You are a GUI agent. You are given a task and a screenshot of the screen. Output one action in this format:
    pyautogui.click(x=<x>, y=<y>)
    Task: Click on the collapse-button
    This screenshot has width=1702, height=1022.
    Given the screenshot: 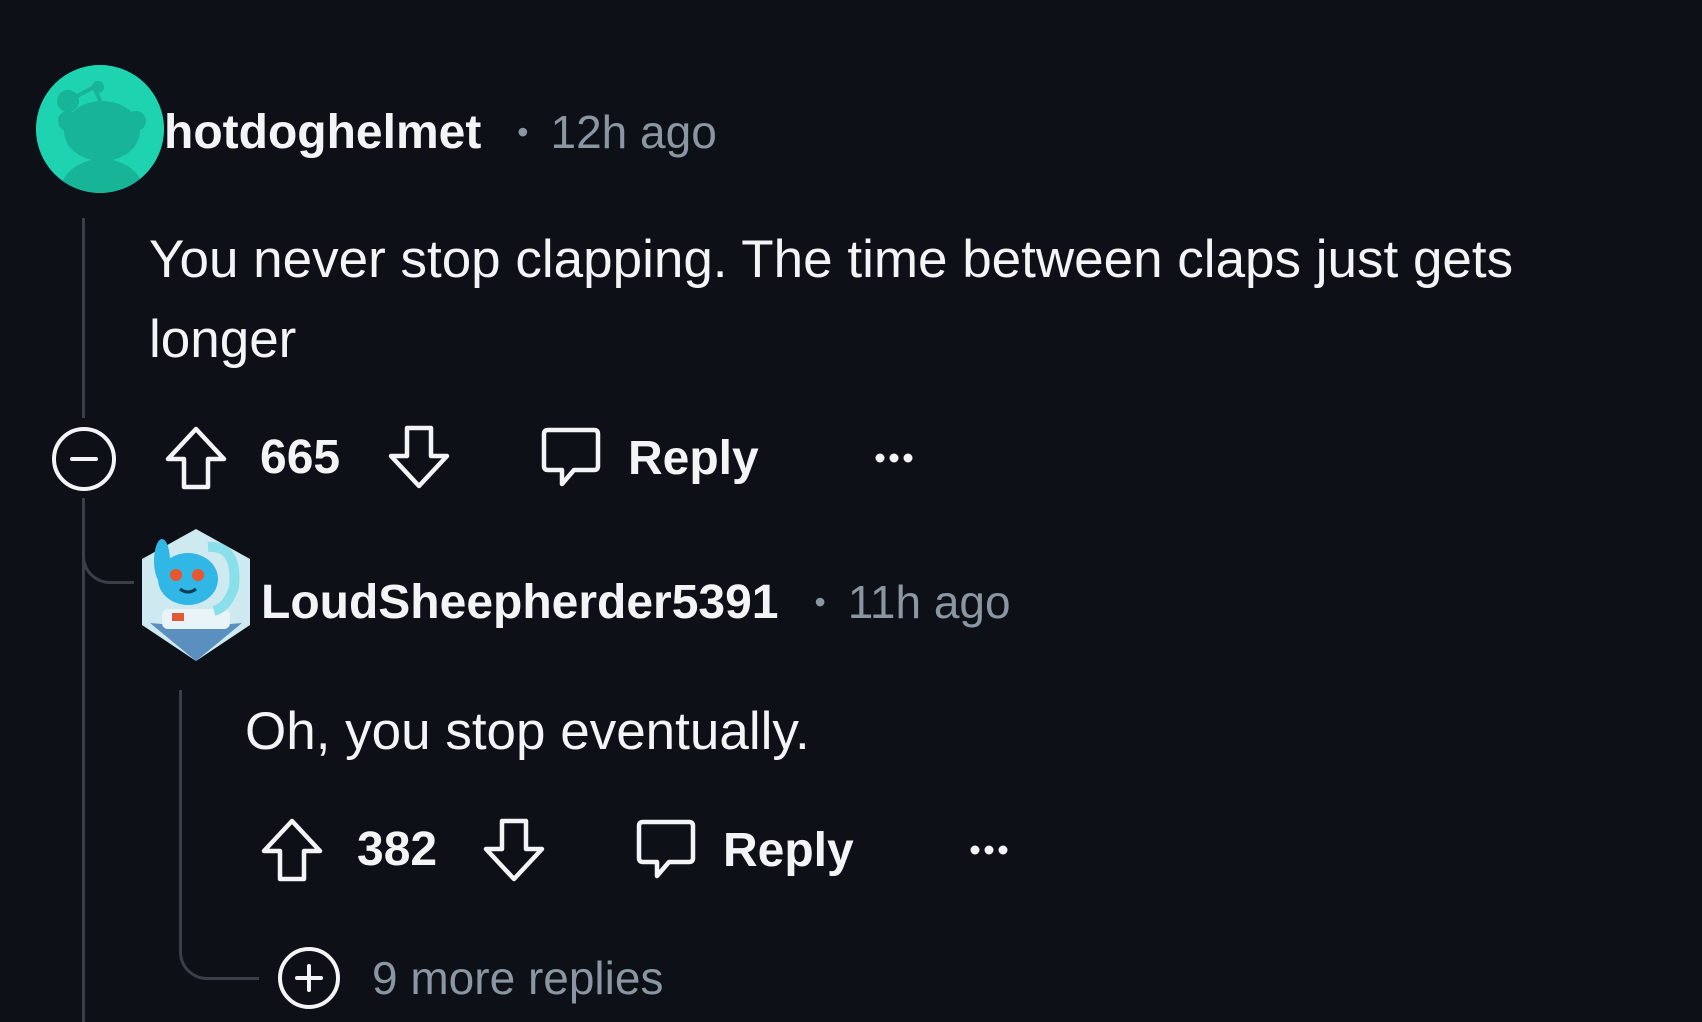 What is the action you would take?
    pyautogui.click(x=84, y=459)
    